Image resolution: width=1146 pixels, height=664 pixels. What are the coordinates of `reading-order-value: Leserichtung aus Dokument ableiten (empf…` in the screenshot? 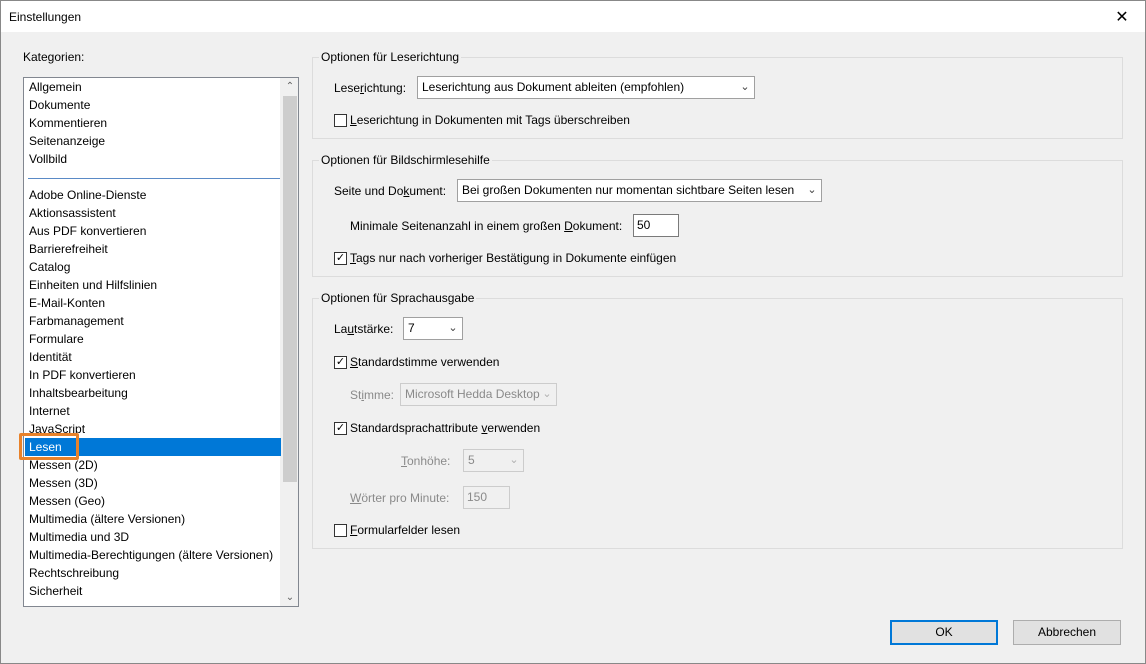 It's located at (553, 87).